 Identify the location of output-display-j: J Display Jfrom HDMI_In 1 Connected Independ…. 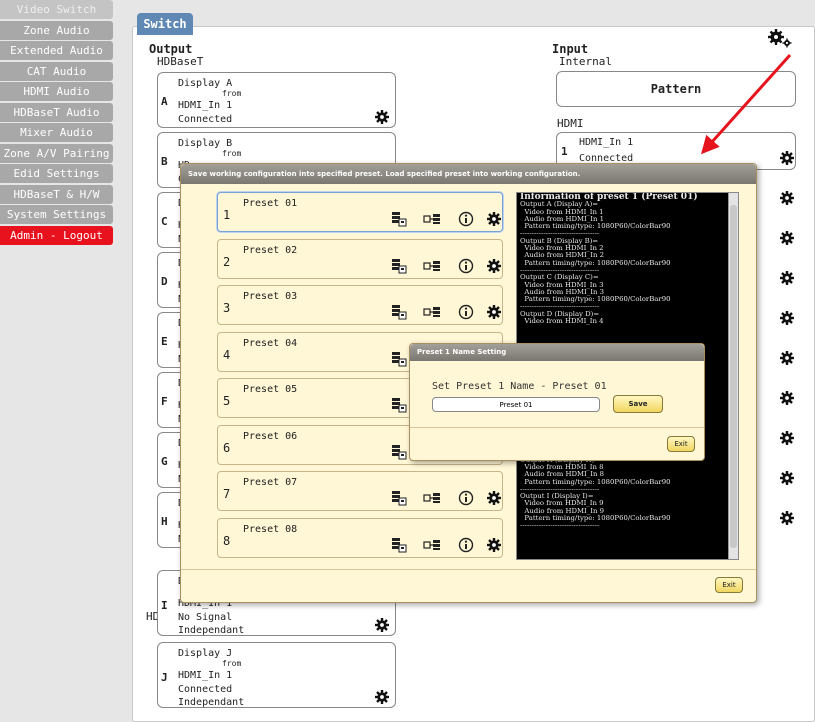
(276, 675).